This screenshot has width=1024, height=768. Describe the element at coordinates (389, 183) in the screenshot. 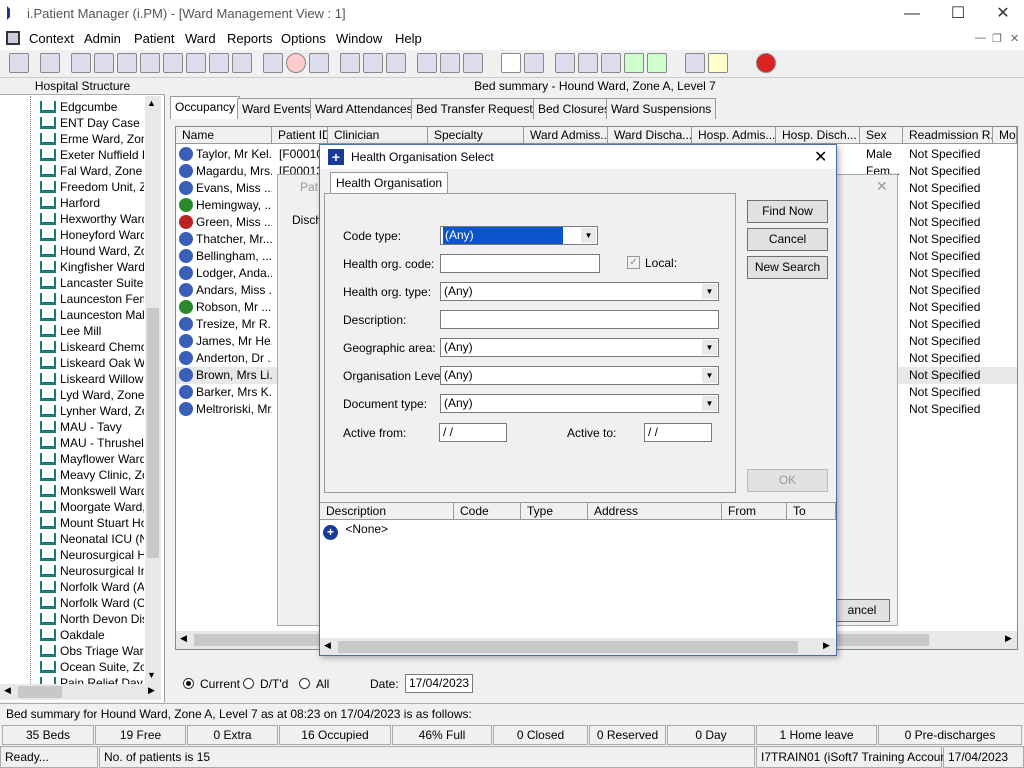

I see `dialog-tab-health-organisation: Health Organisation` at that location.